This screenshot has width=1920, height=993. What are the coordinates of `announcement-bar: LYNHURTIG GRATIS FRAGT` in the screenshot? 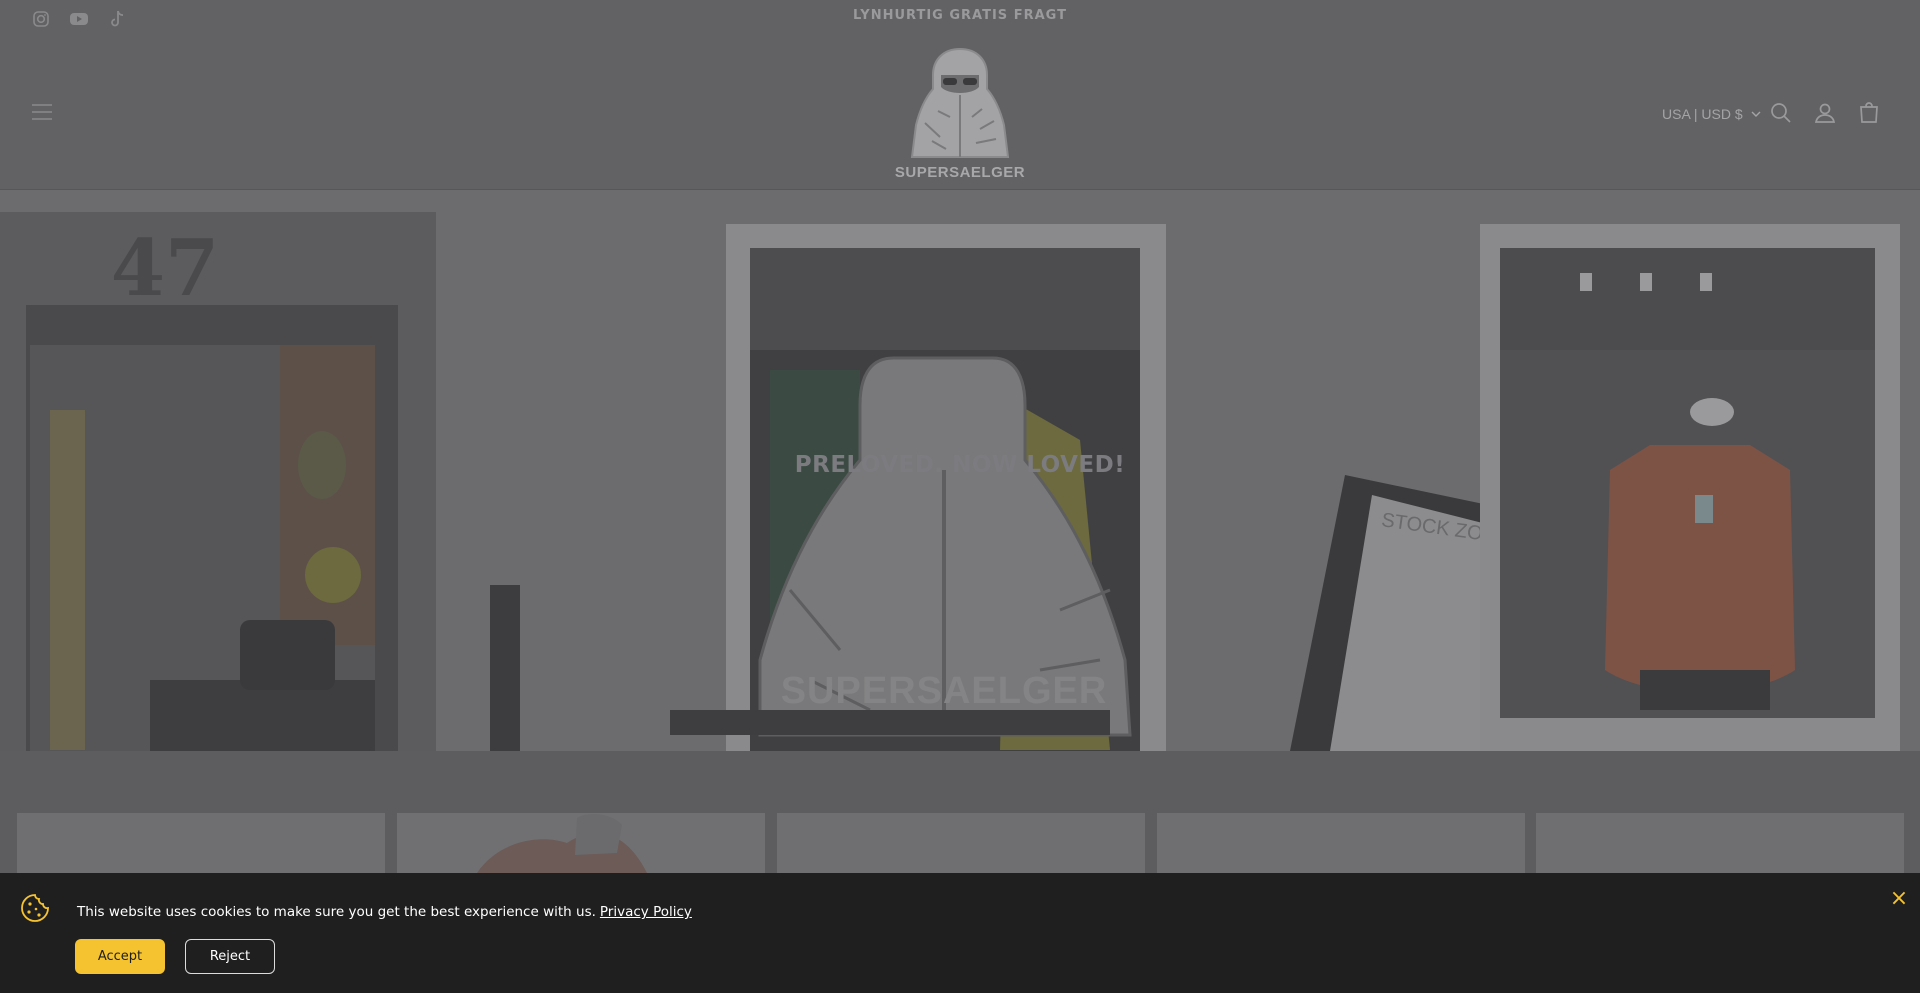 It's located at (960, 17).